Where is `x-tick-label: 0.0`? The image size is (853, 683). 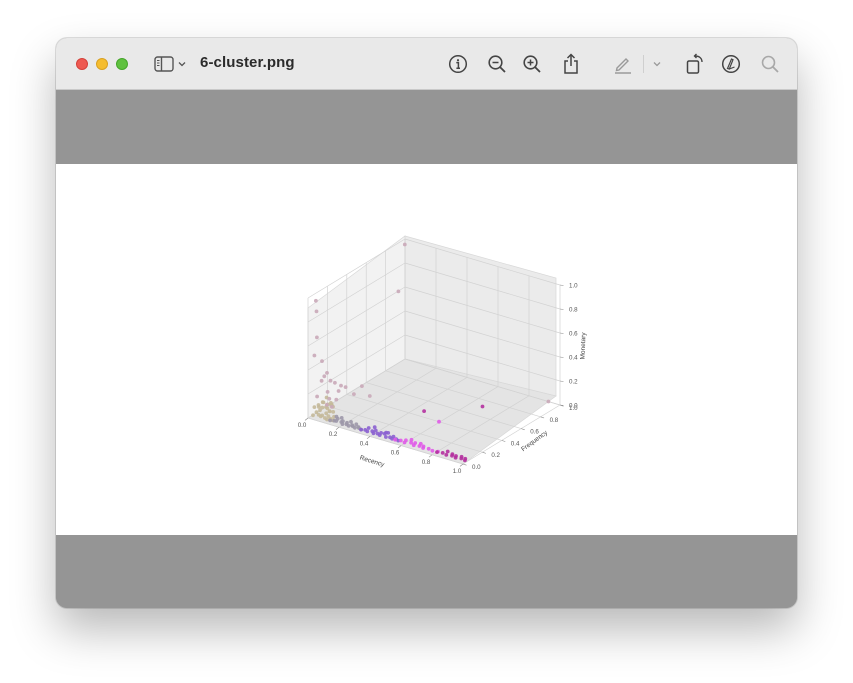
x-tick-label: 0.0 is located at coordinates (302, 425).